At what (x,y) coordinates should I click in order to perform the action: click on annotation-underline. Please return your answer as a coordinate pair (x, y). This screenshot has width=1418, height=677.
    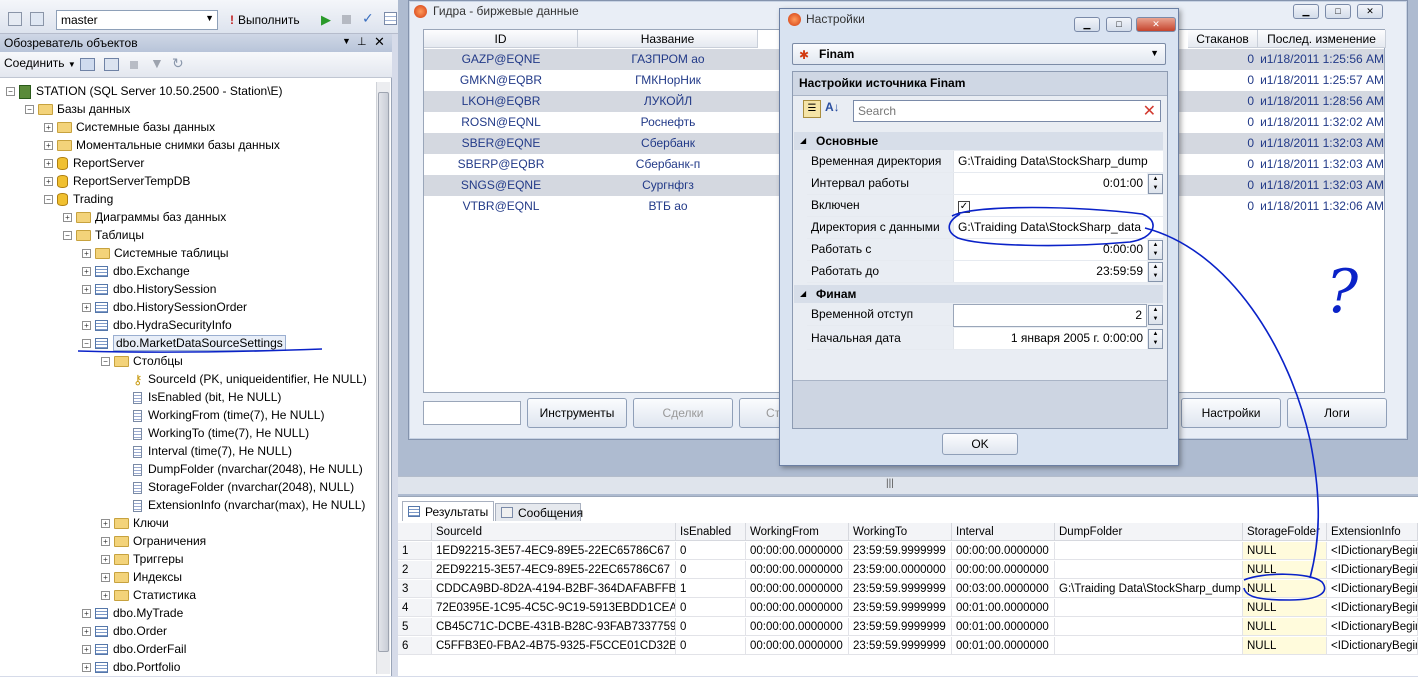
    Looking at the image, I should click on (200, 350).